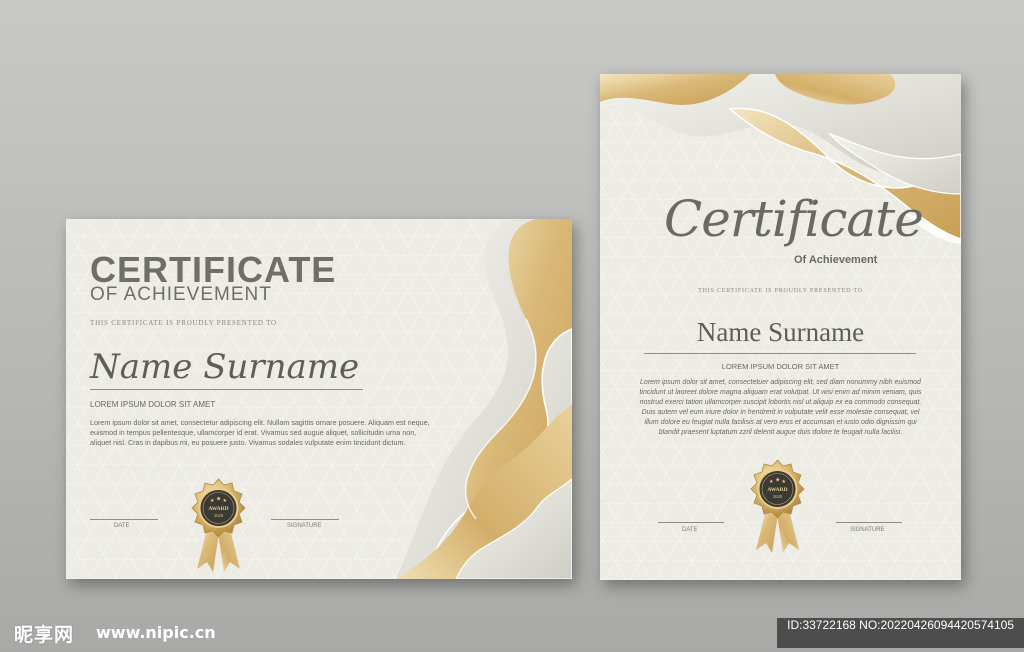  Describe the element at coordinates (900, 633) in the screenshot. I see `watermark-id: ID:33722168 NO:20220426094420574105` at that location.